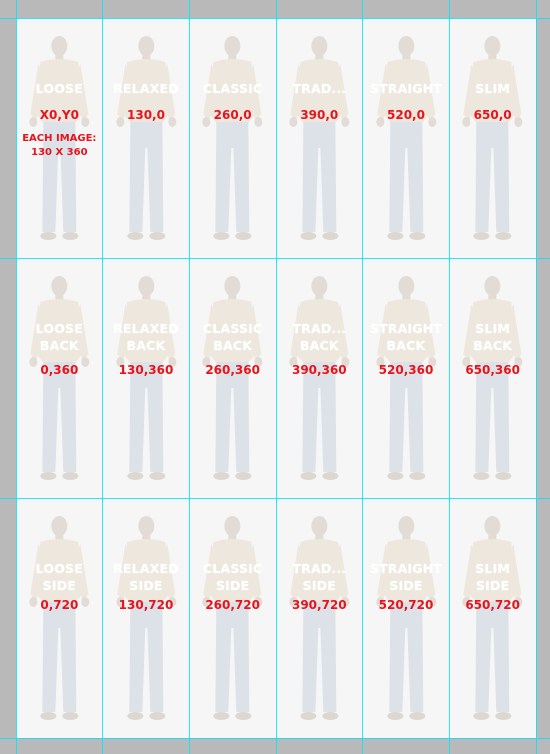 The image size is (550, 754). I want to click on coordinate-label: 390,360, so click(319, 370).